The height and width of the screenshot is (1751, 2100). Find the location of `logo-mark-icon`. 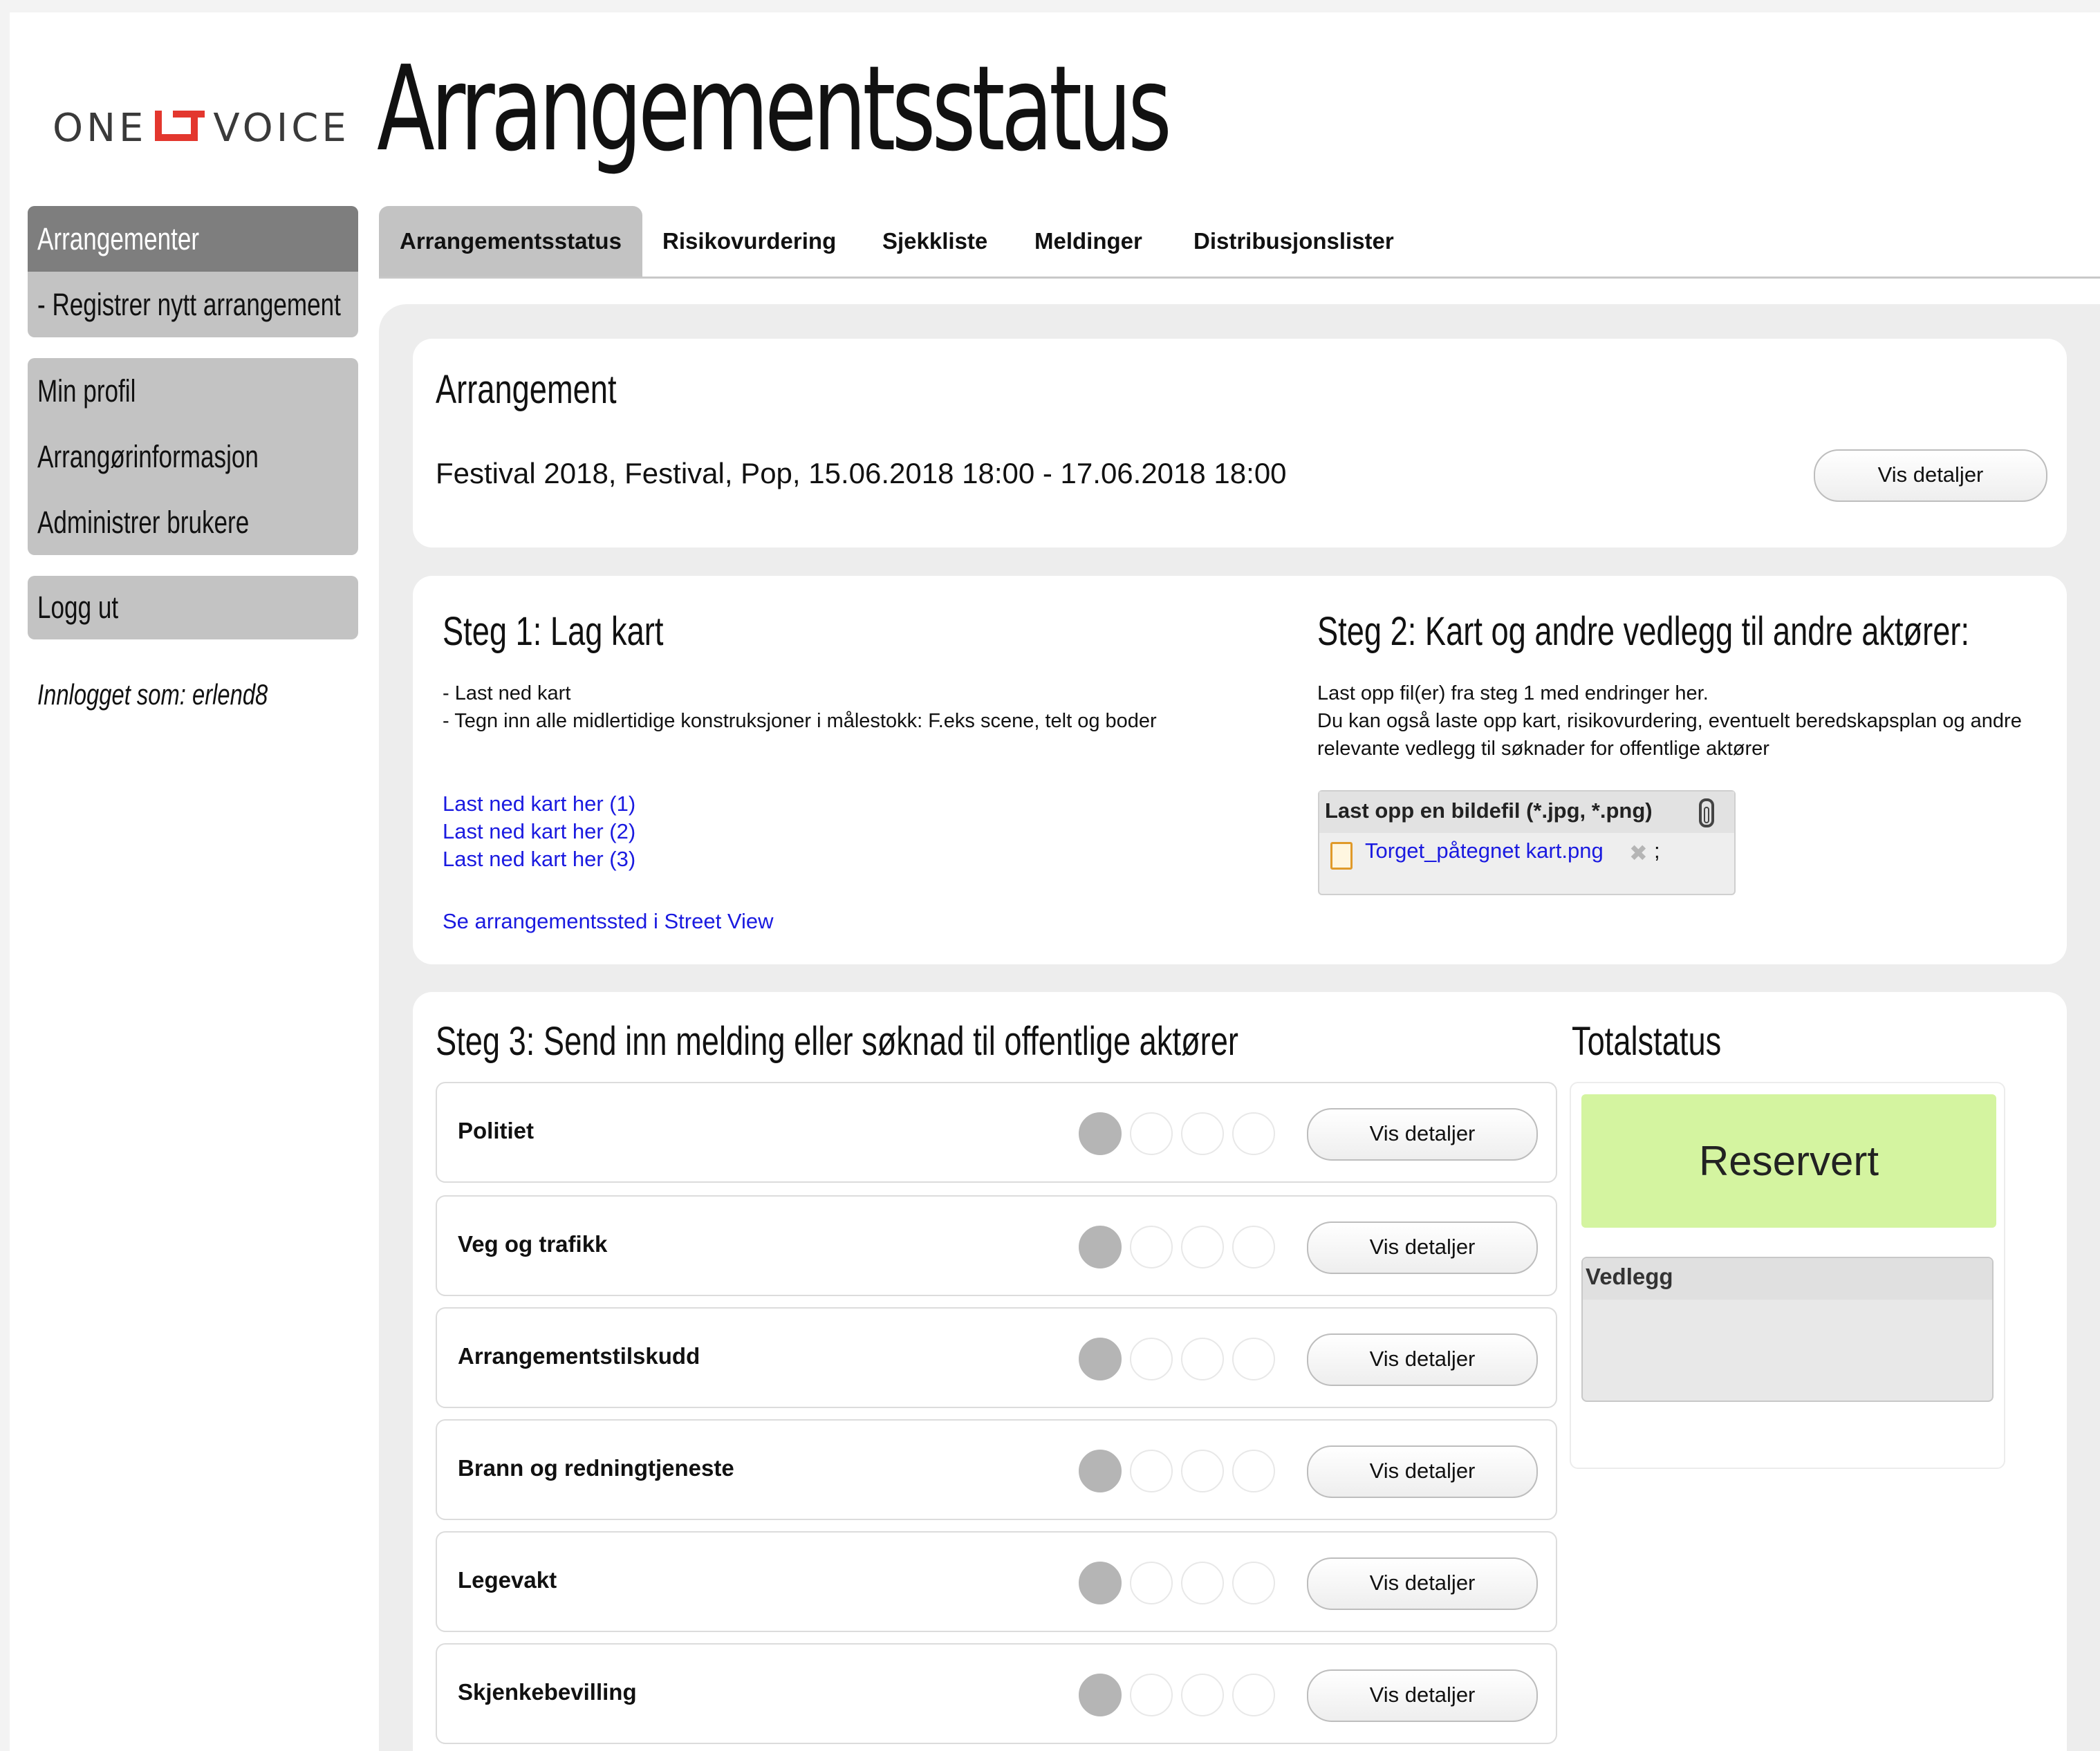

logo-mark-icon is located at coordinates (180, 128).